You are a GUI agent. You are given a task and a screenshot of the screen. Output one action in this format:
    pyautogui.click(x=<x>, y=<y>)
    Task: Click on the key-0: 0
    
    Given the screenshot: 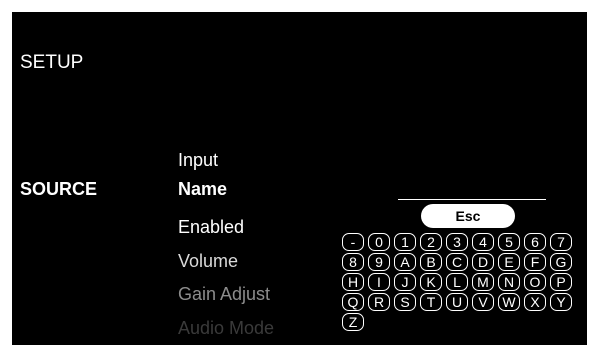 What is the action you would take?
    pyautogui.click(x=379, y=242)
    